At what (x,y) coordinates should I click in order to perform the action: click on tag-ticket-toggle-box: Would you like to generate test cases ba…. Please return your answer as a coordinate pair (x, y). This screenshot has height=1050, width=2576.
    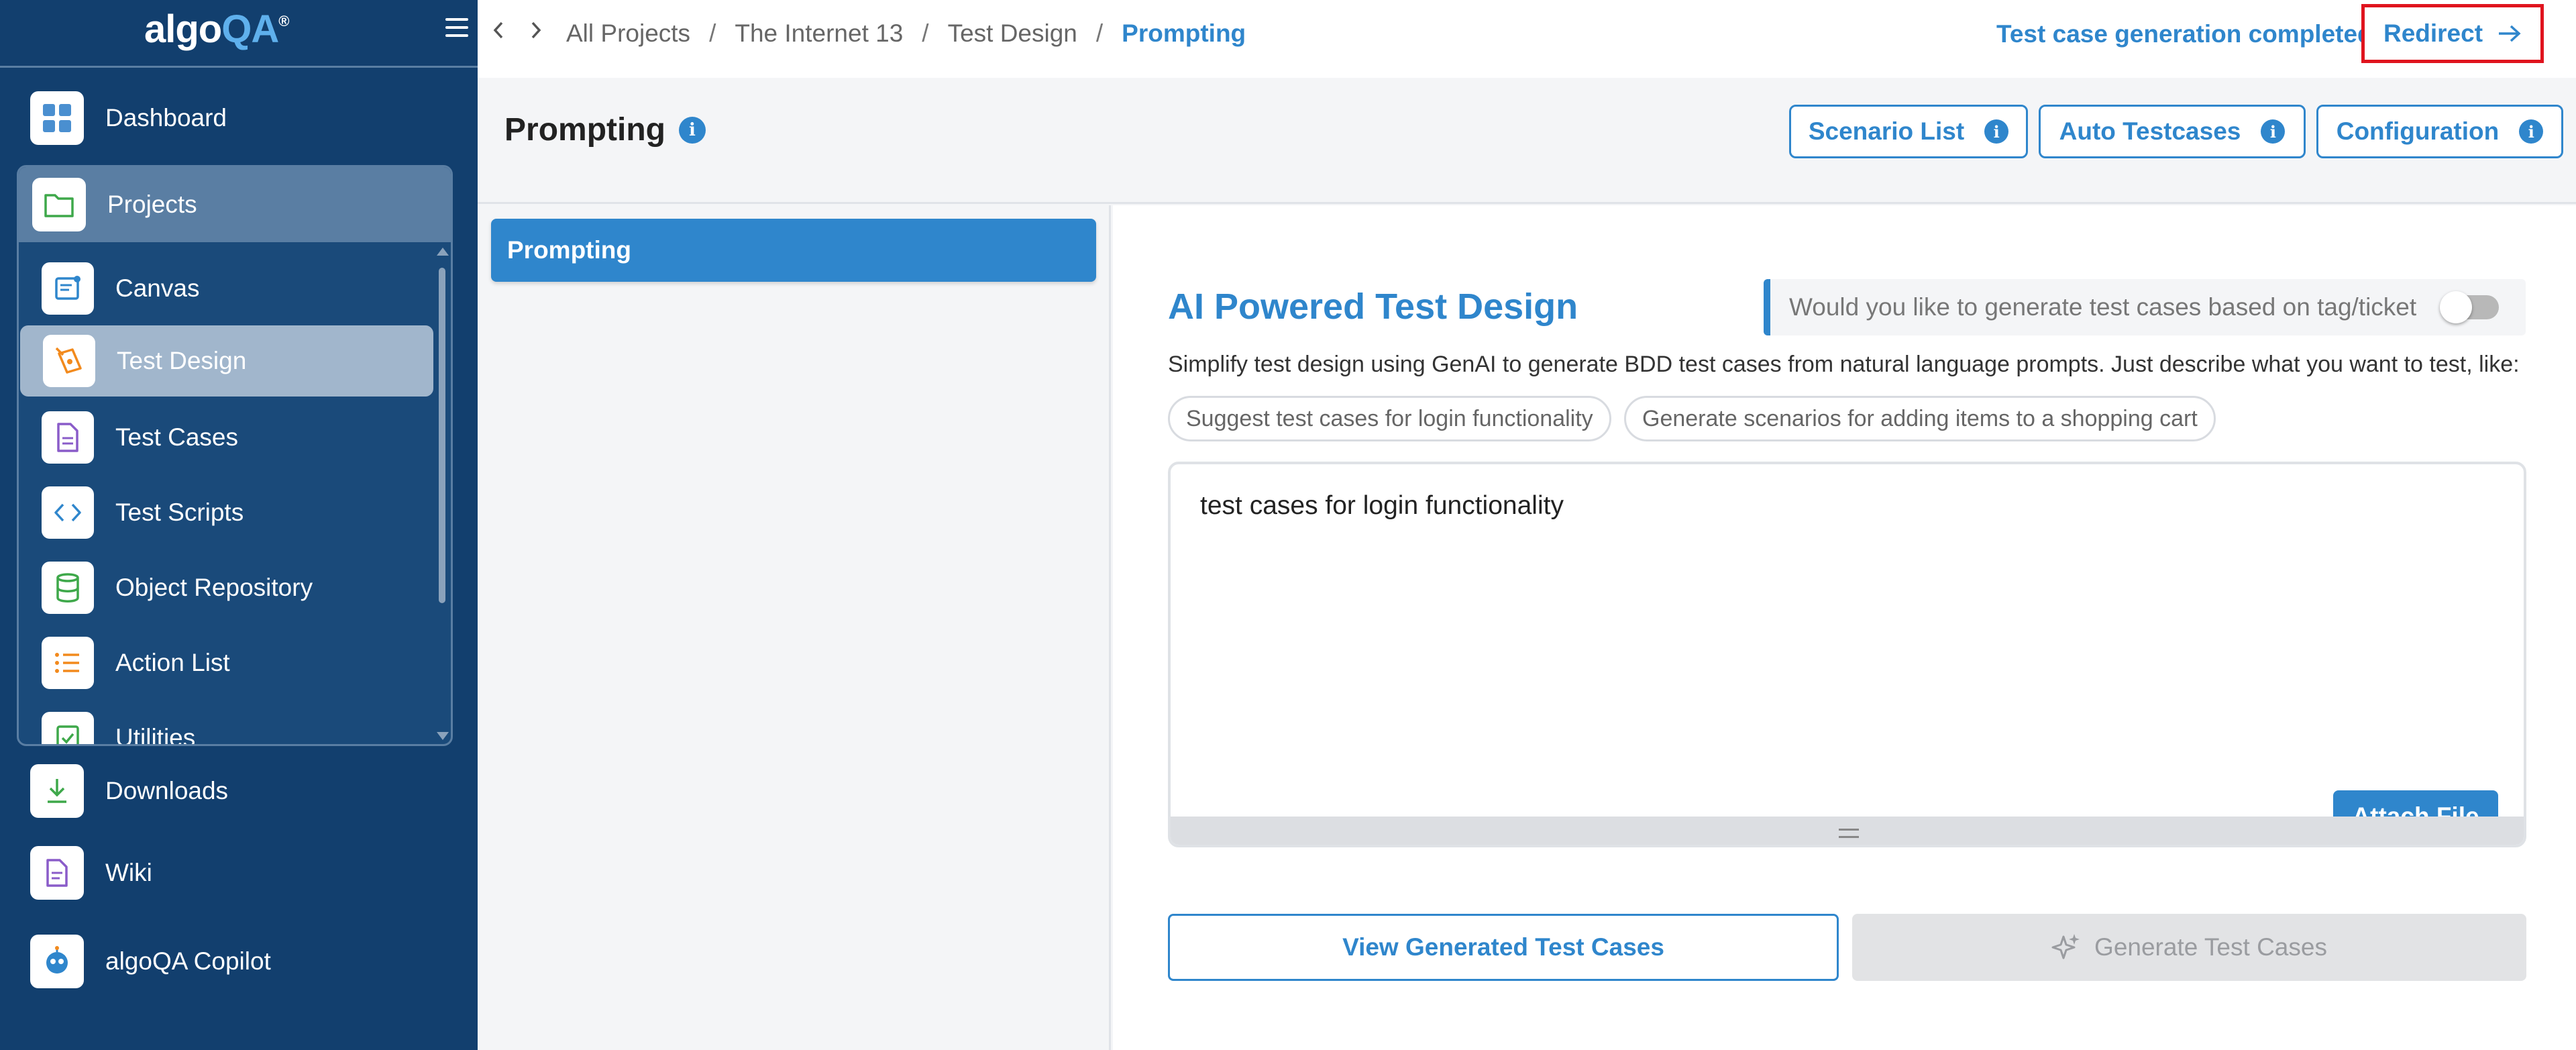
    Looking at the image, I should click on (2145, 307).